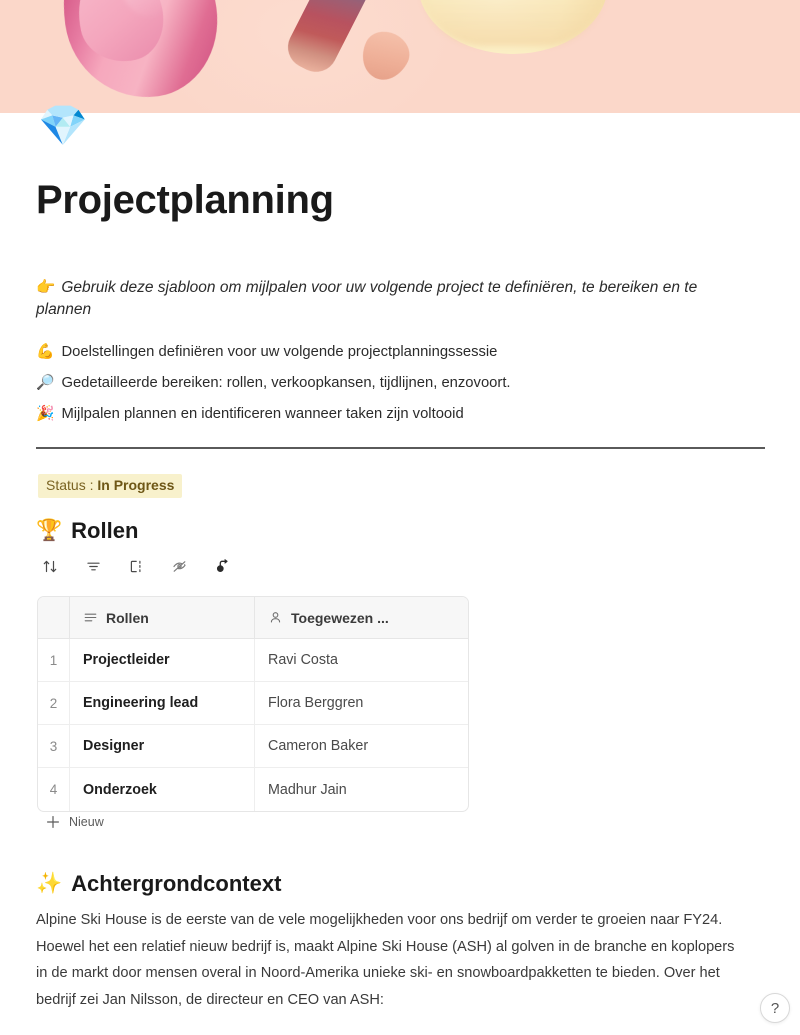  I want to click on cell-toegewezen: Ravi Costa, so click(361, 660).